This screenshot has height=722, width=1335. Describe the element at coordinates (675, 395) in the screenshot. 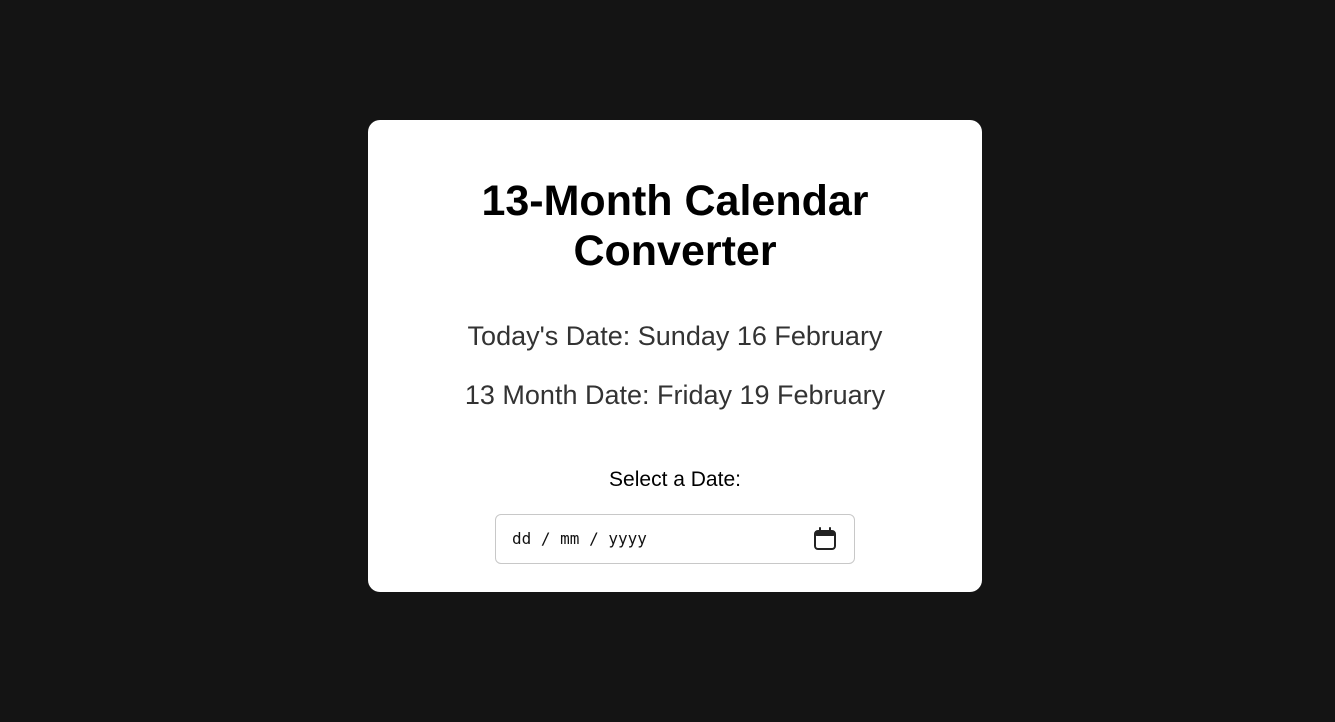

I see `thirteen-month-date-text: 13 Month Date: Friday 19 February` at that location.